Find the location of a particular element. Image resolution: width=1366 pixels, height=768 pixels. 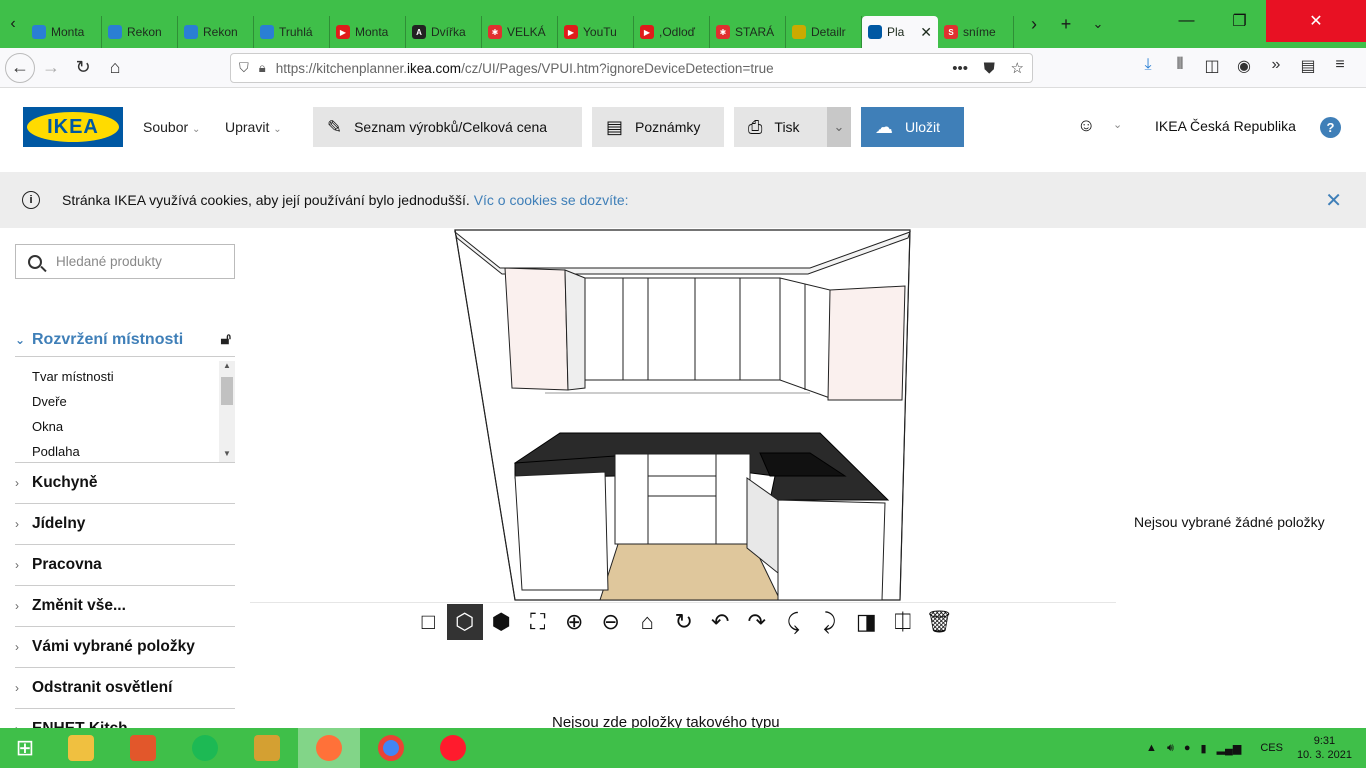

bookmark-star-icon: ☆ is located at coordinates (1017, 68).